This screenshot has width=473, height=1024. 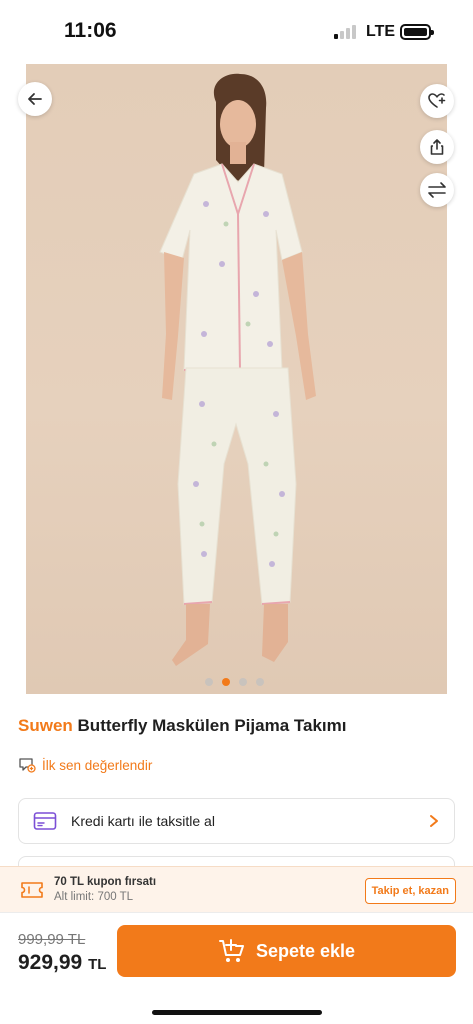 I want to click on coupon-title: 70 TL kupon fırsatı, so click(x=105, y=882).